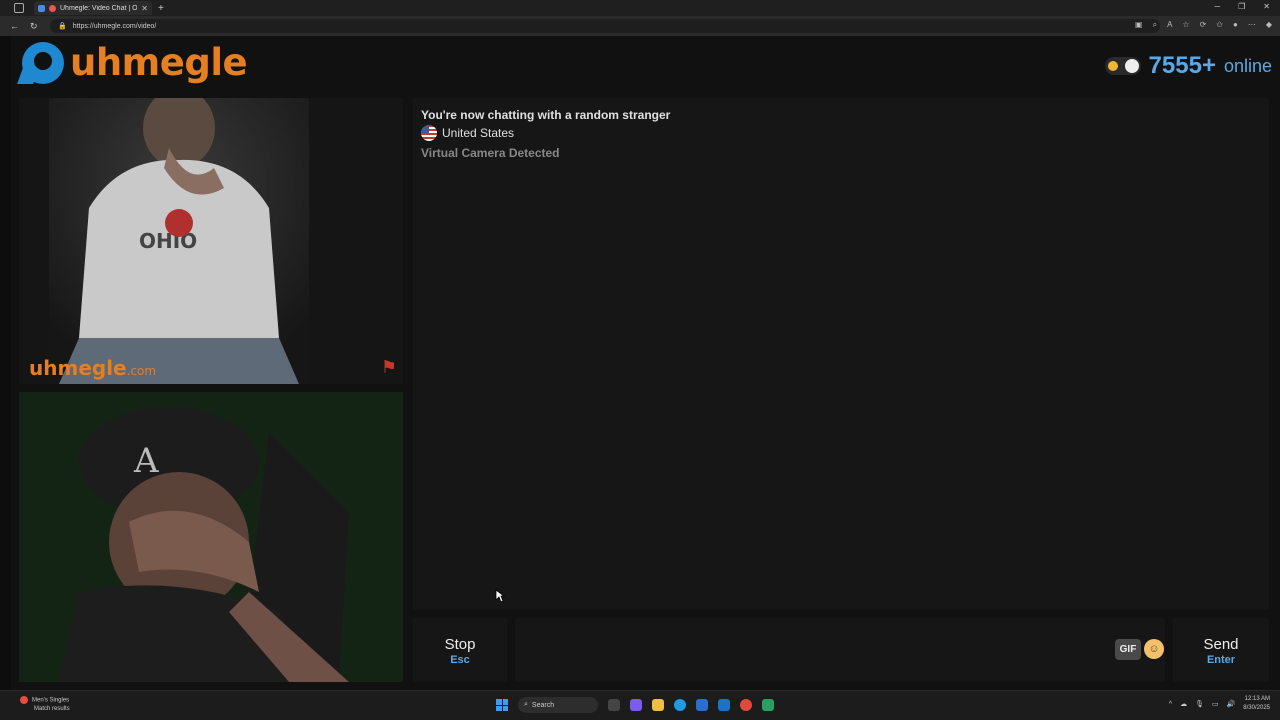  What do you see at coordinates (645, 66) in the screenshot?
I see `site-header: uhmegle 7555+ online` at bounding box center [645, 66].